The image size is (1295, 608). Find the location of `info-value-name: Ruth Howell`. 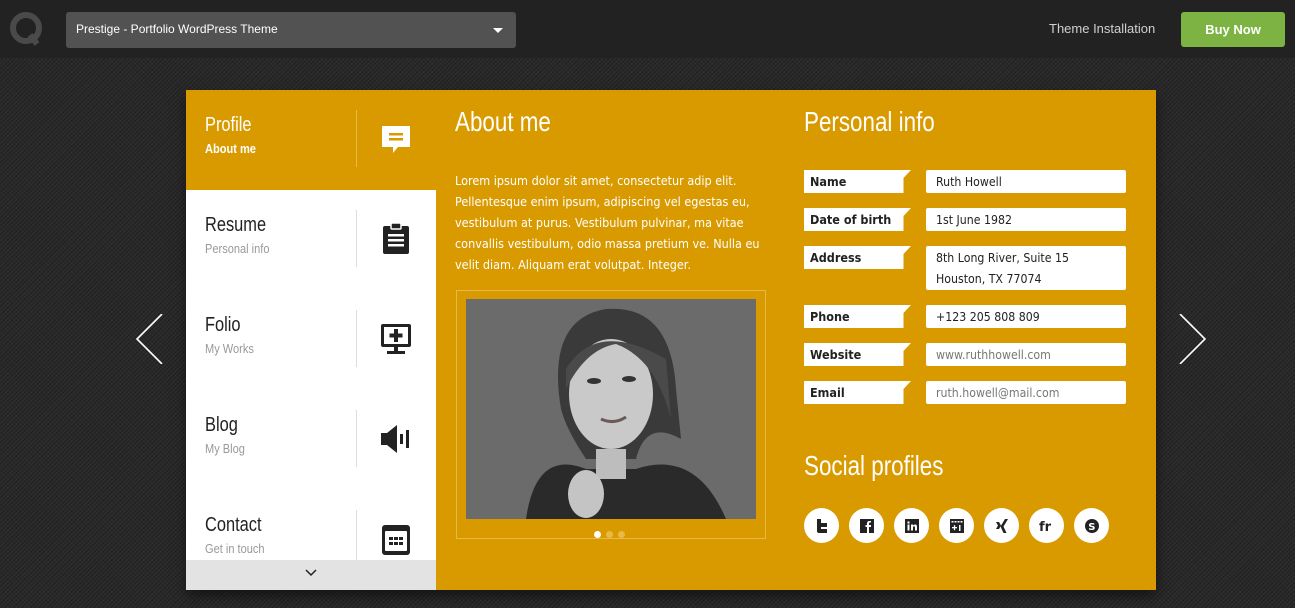

info-value-name: Ruth Howell is located at coordinates (1026, 181).